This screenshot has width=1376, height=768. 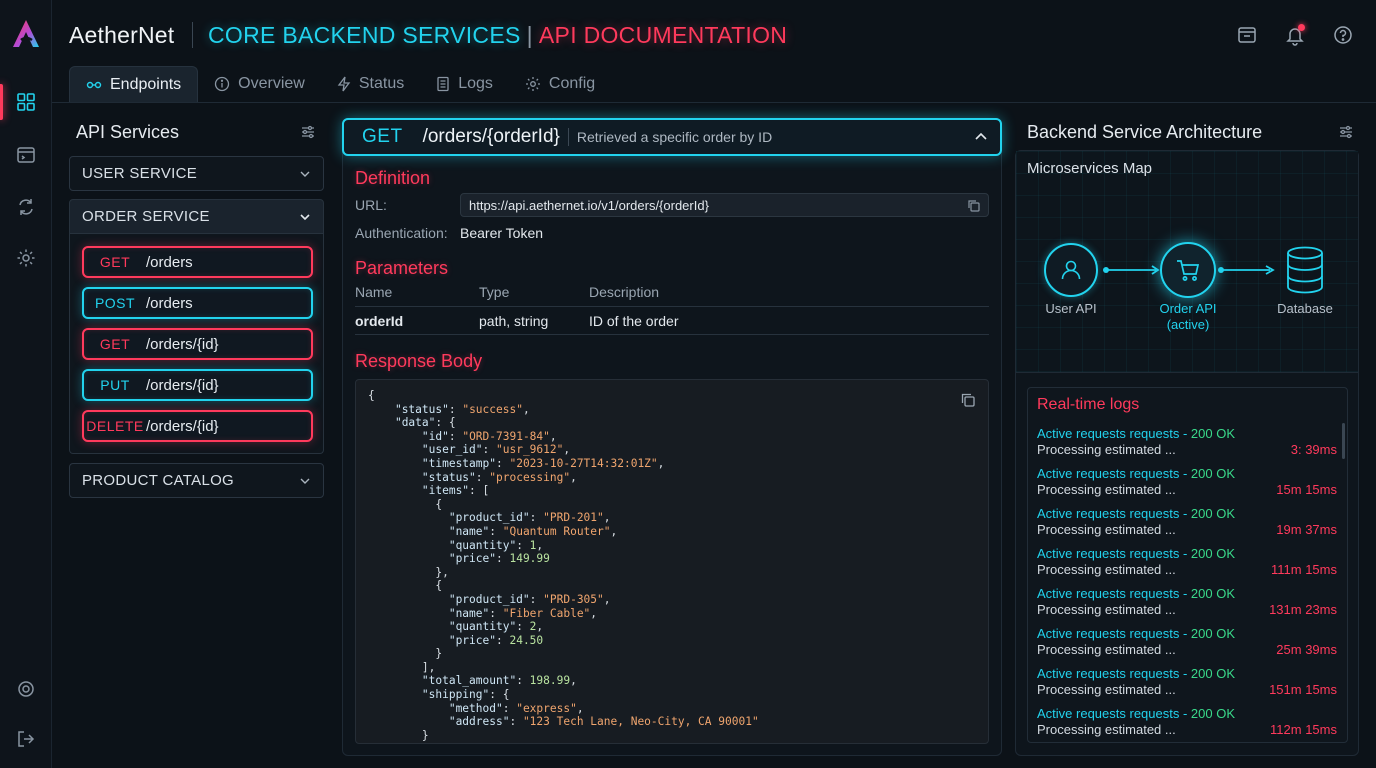 What do you see at coordinates (1247, 35) in the screenshot?
I see `archive-icon` at bounding box center [1247, 35].